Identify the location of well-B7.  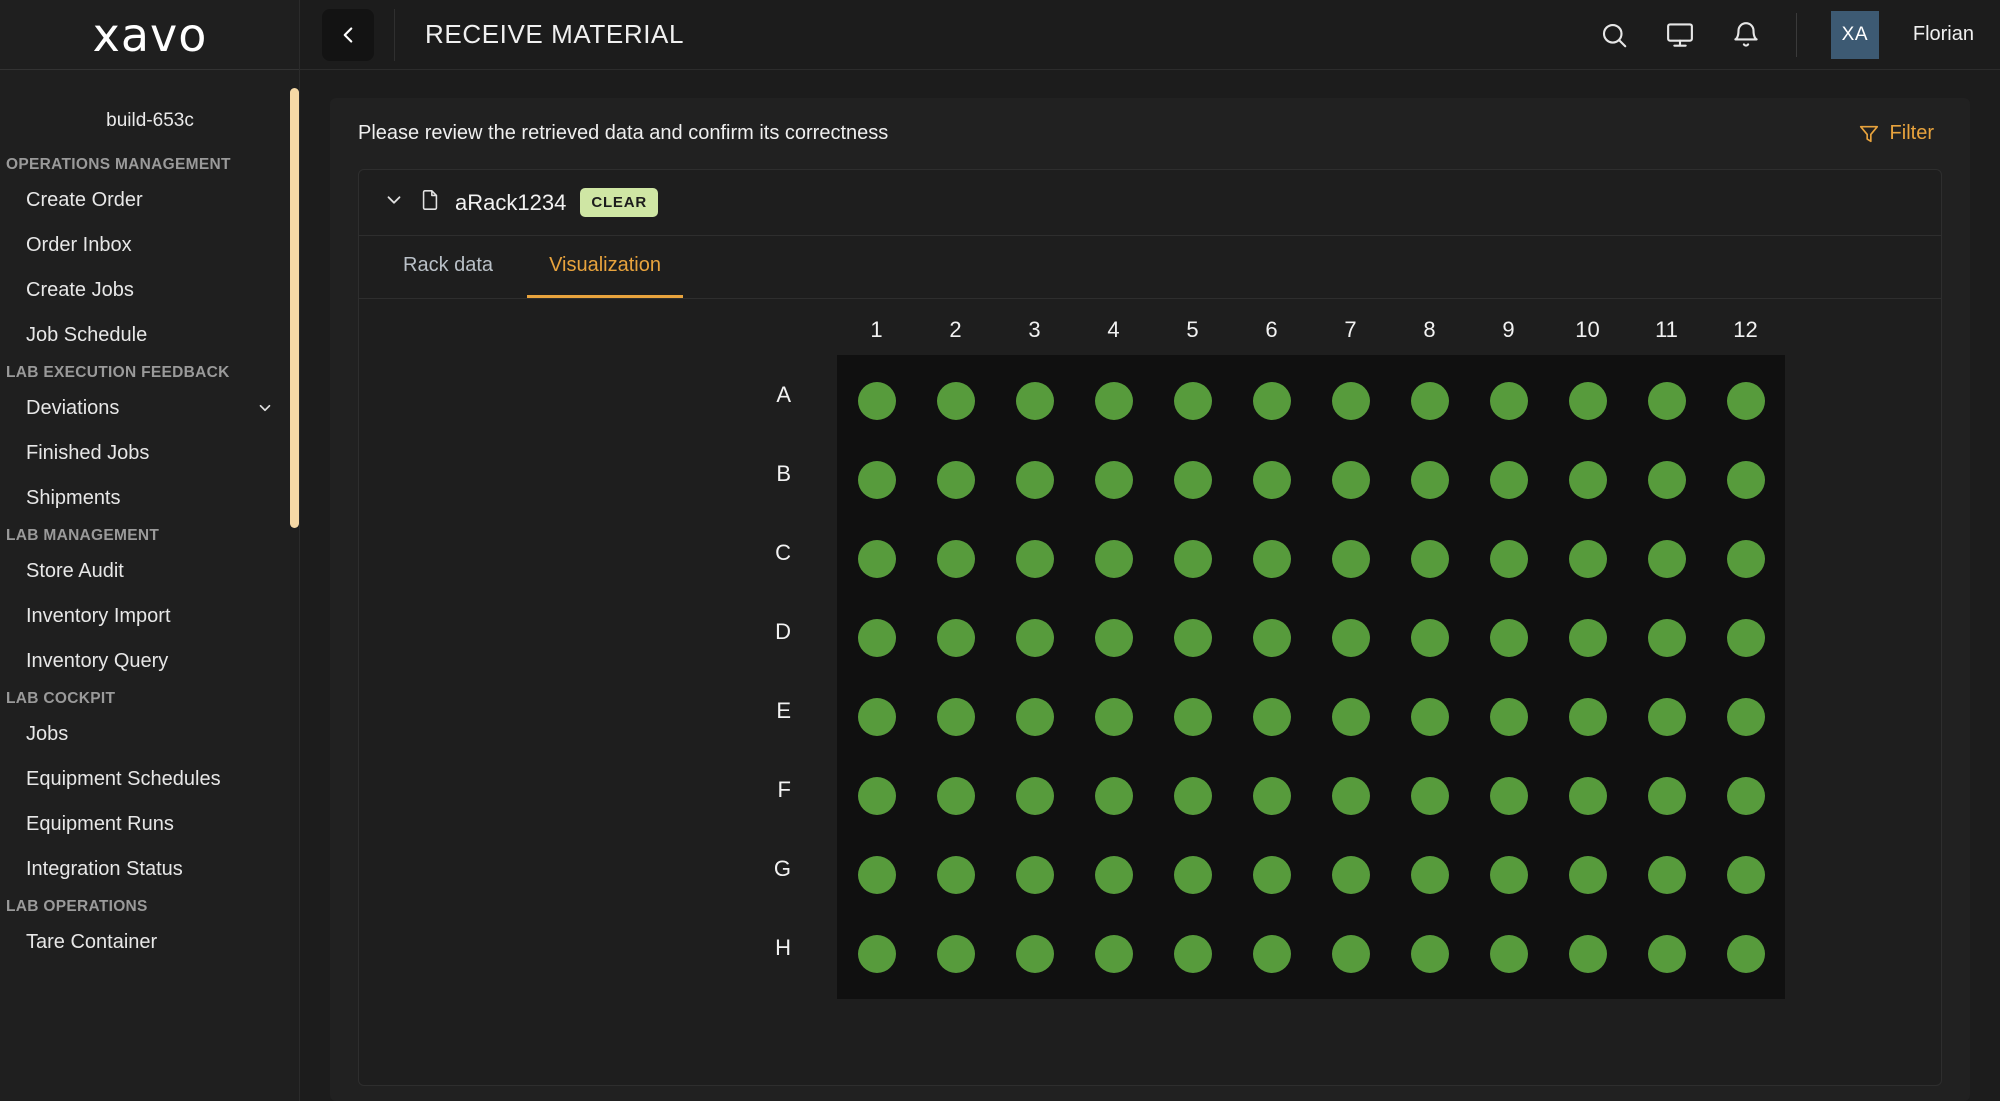
(1350, 479).